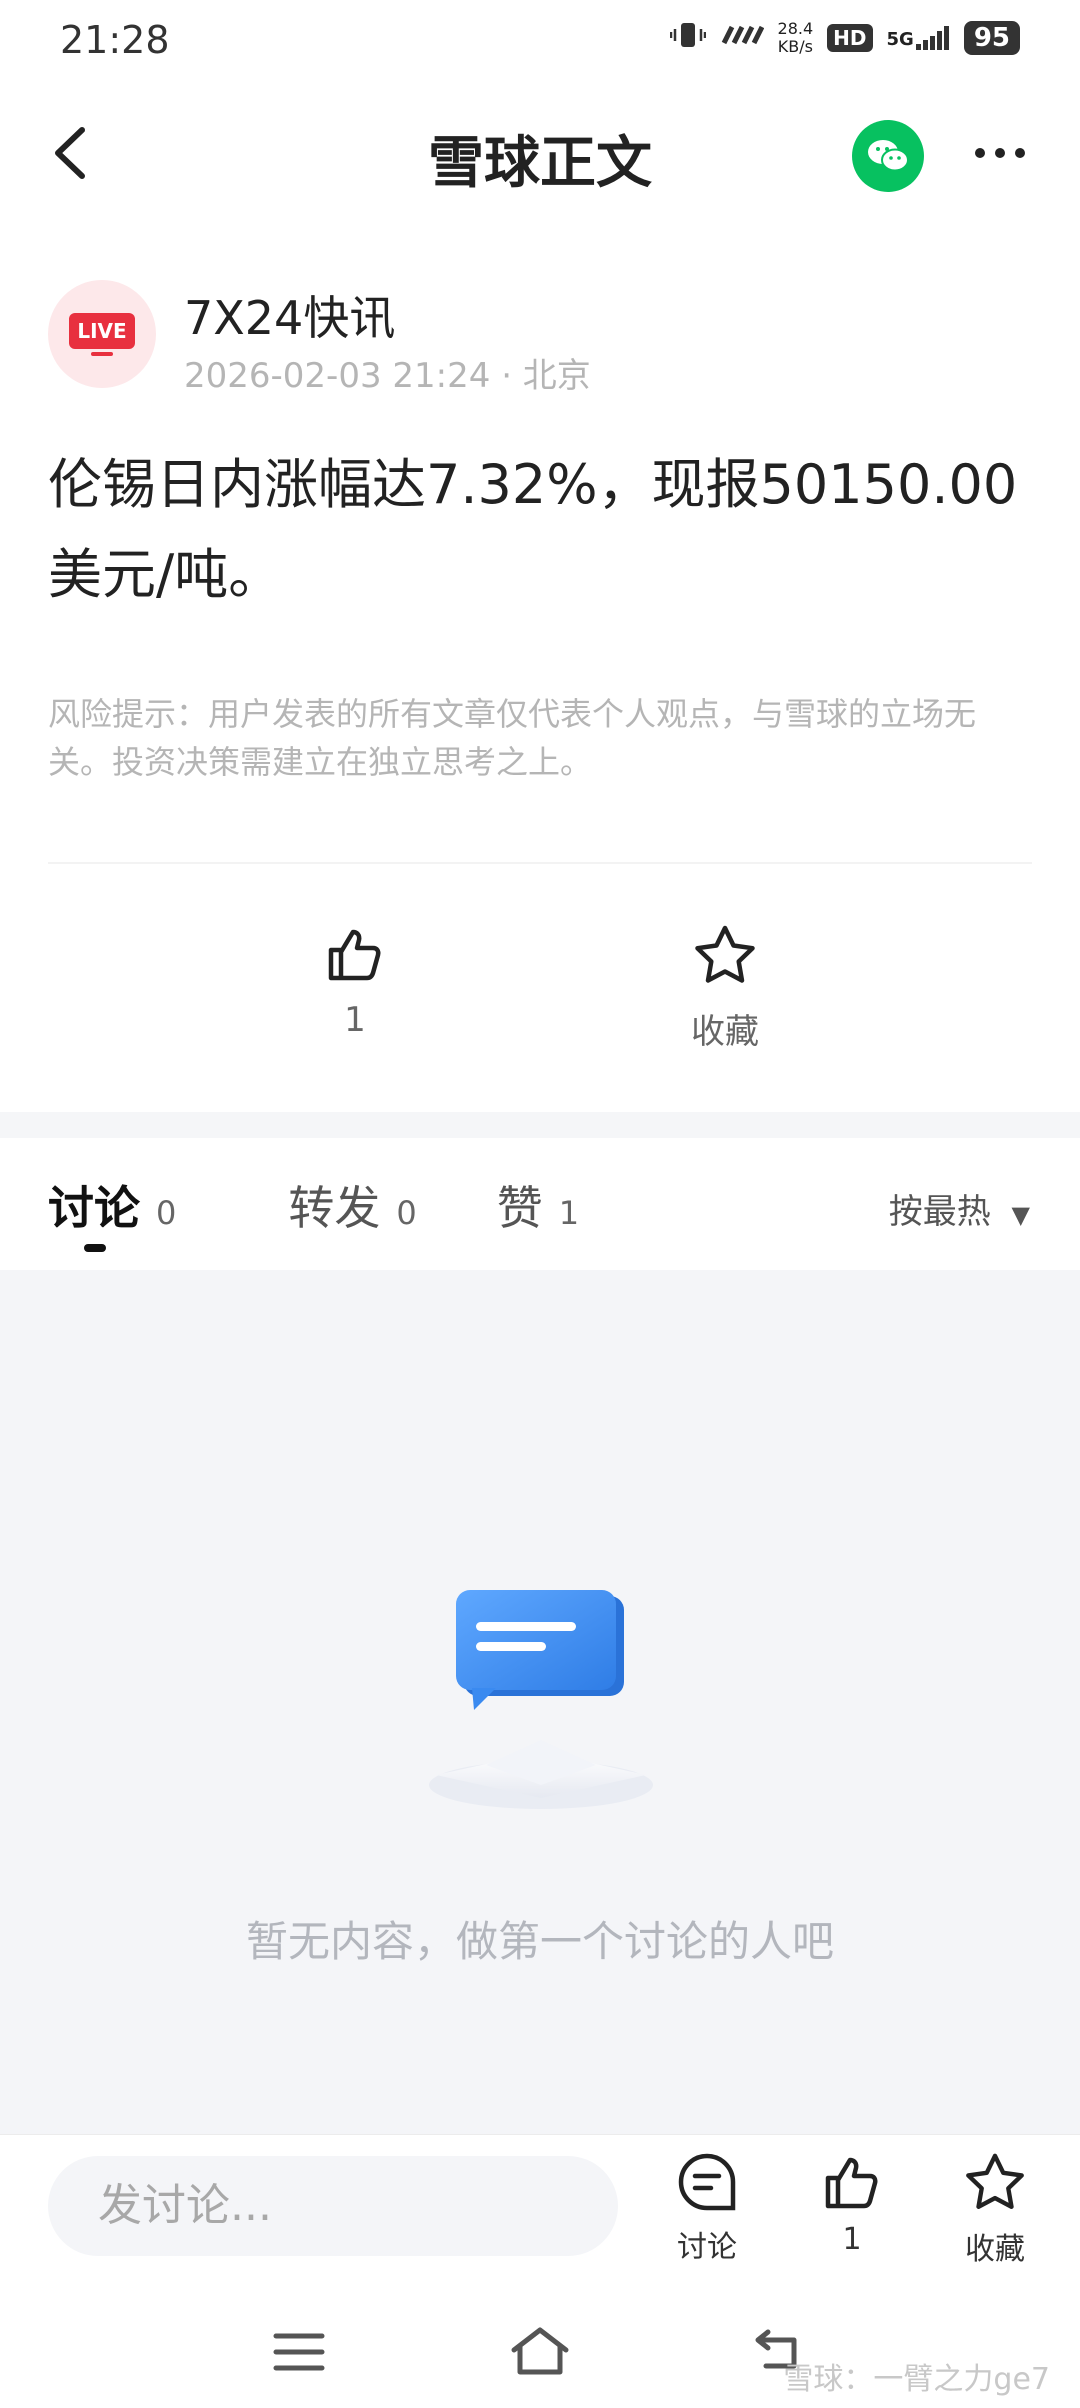 Image resolution: width=1080 pixels, height=2408 pixels. I want to click on comment-icon, so click(707, 2182).